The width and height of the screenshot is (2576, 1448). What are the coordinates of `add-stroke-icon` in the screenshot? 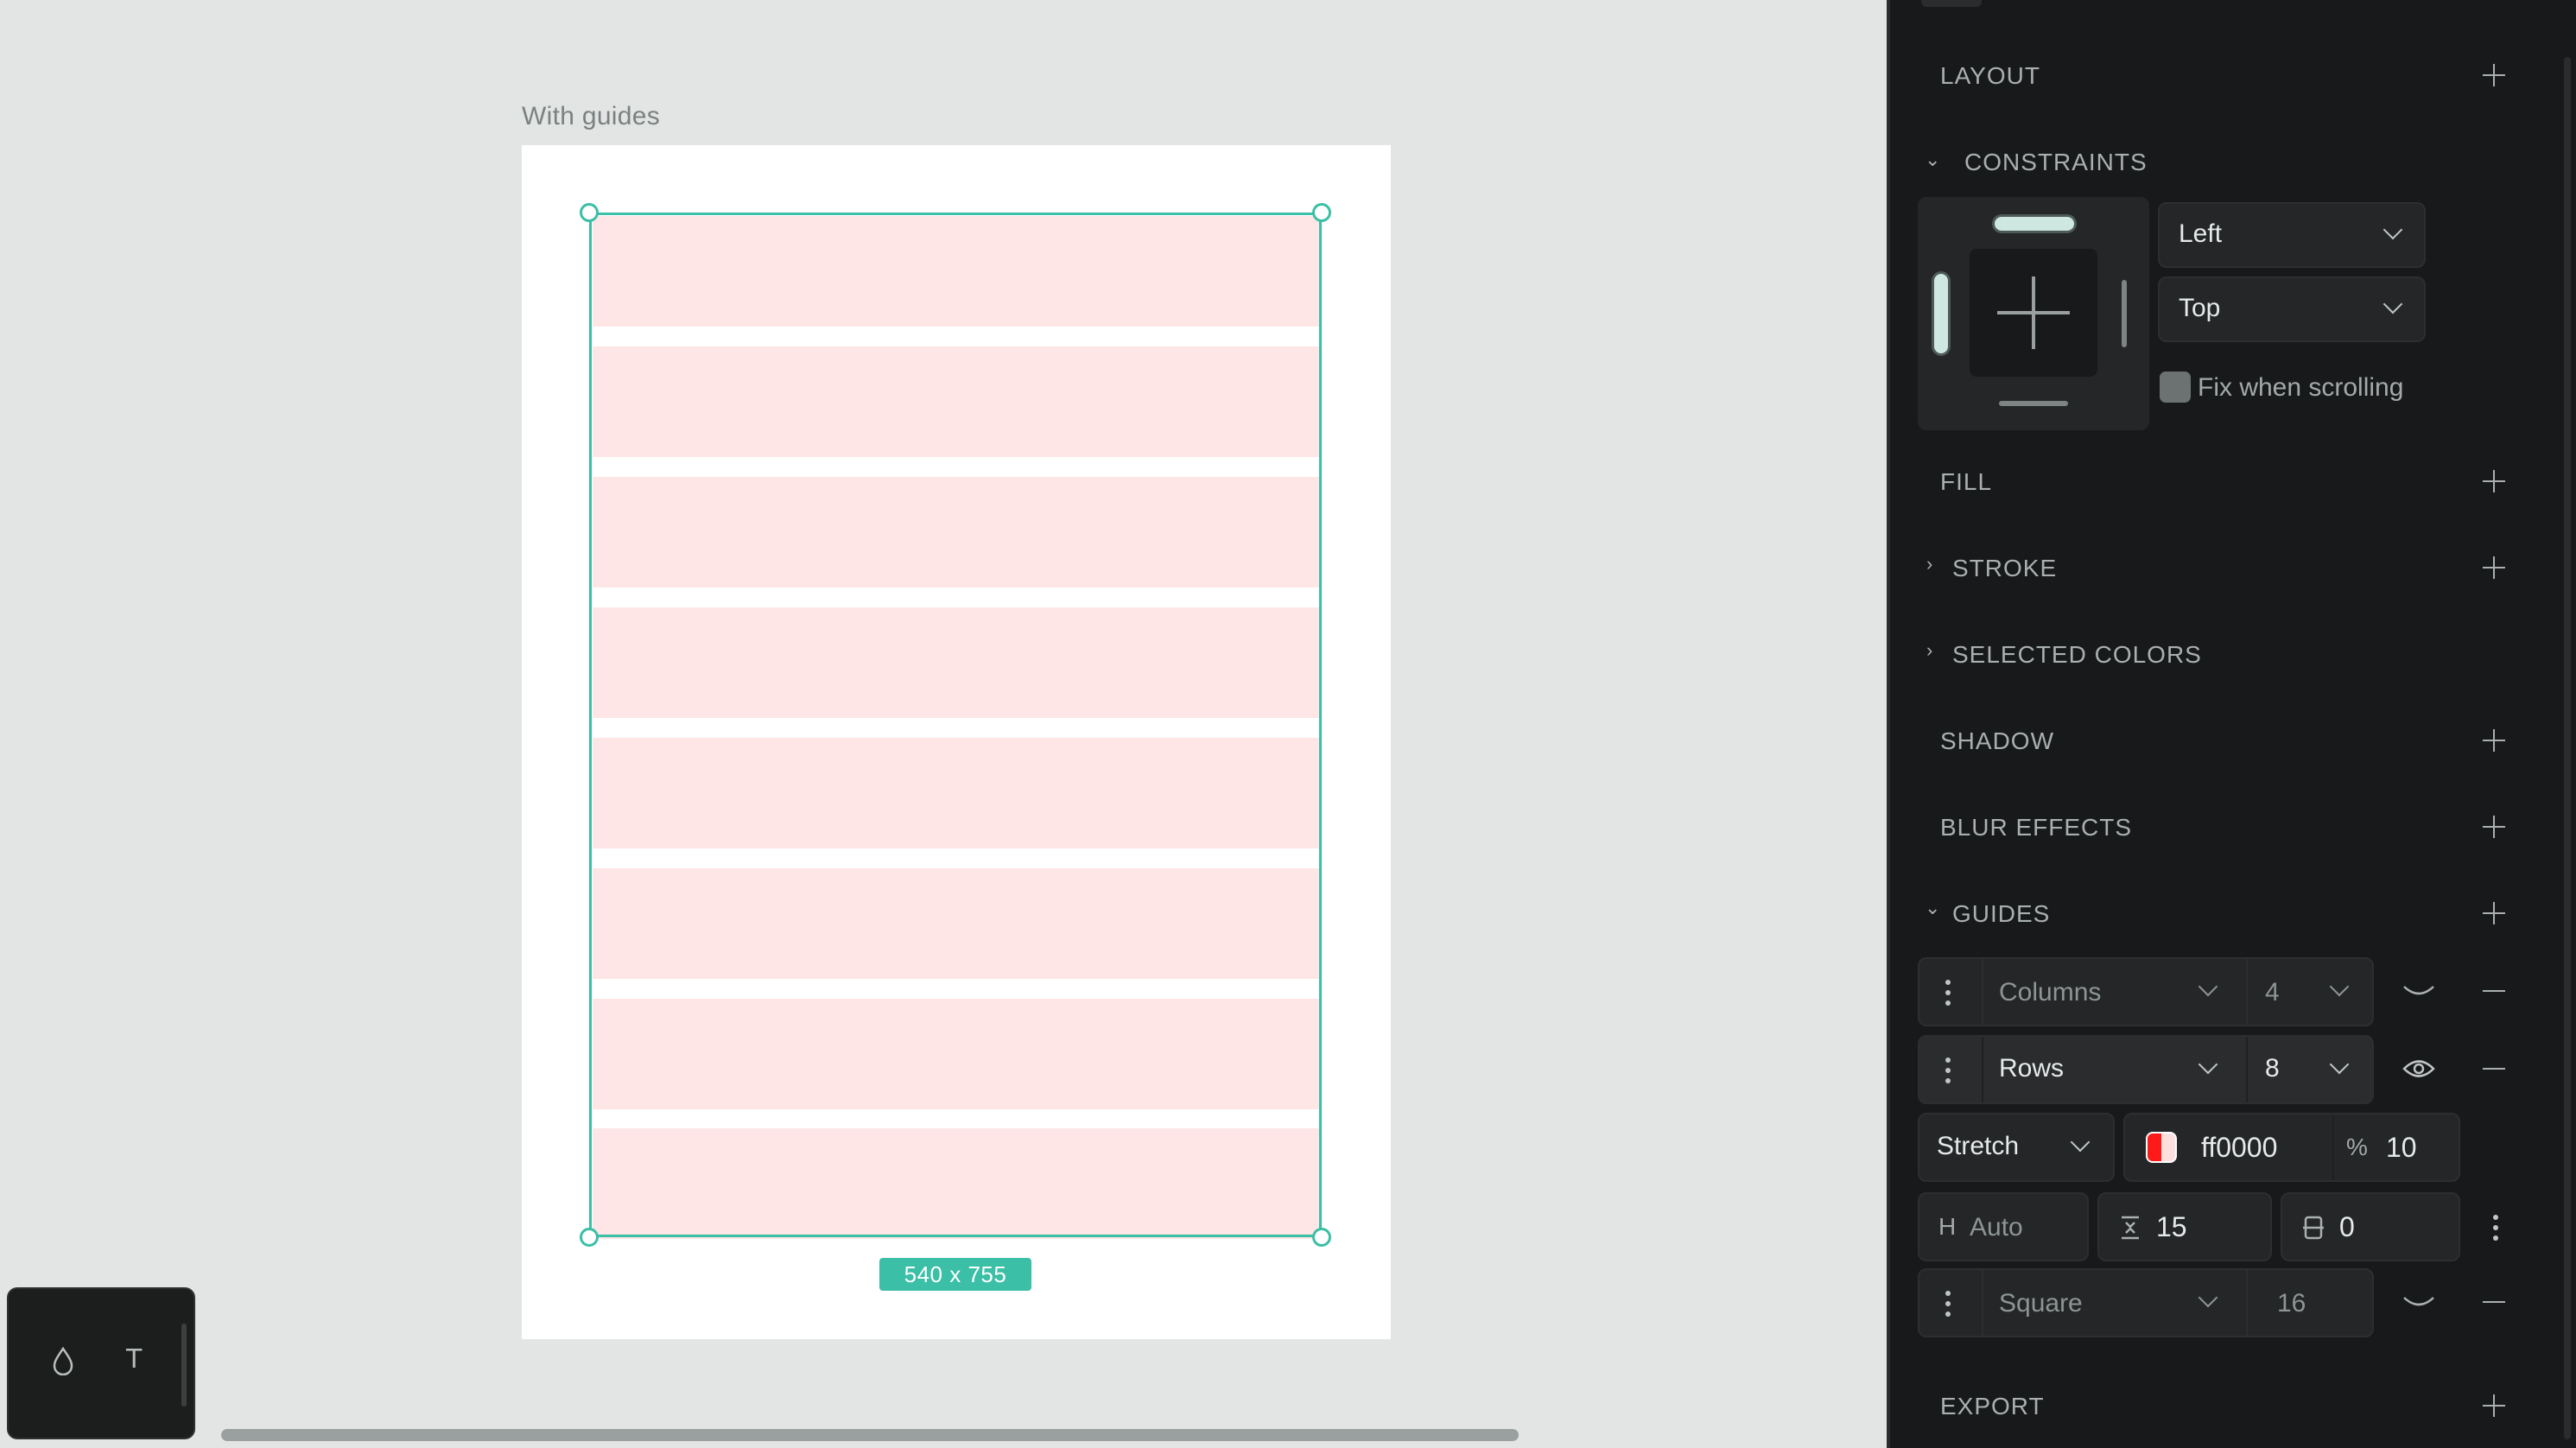 It's located at (2494, 568).